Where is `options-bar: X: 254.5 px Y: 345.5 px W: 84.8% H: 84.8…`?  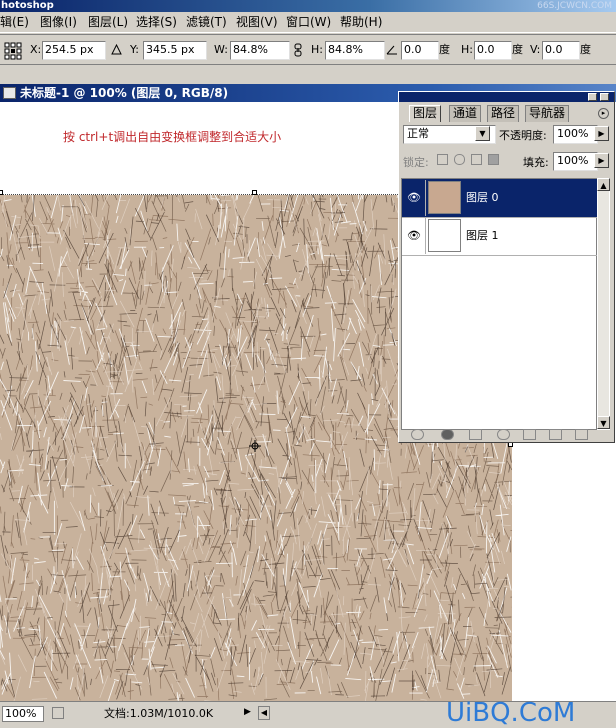
options-bar: X: 254.5 px Y: 345.5 px W: 84.8% H: 84.8… is located at coordinates (308, 49).